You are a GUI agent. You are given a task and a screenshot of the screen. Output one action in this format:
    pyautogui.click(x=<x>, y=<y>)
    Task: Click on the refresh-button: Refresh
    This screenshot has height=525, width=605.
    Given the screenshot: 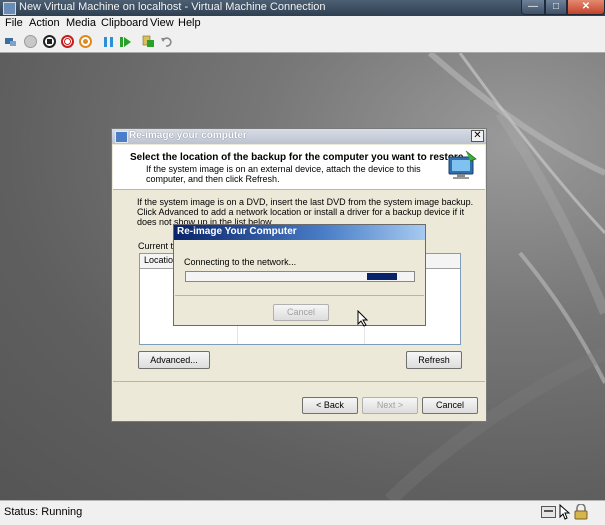 What is the action you would take?
    pyautogui.click(x=434, y=360)
    